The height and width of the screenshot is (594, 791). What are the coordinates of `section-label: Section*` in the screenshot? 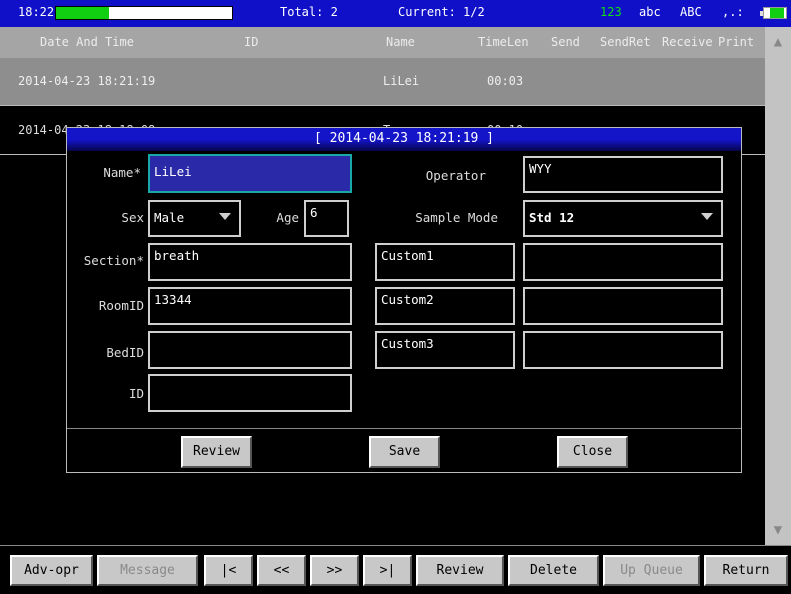 It's located at (113, 260).